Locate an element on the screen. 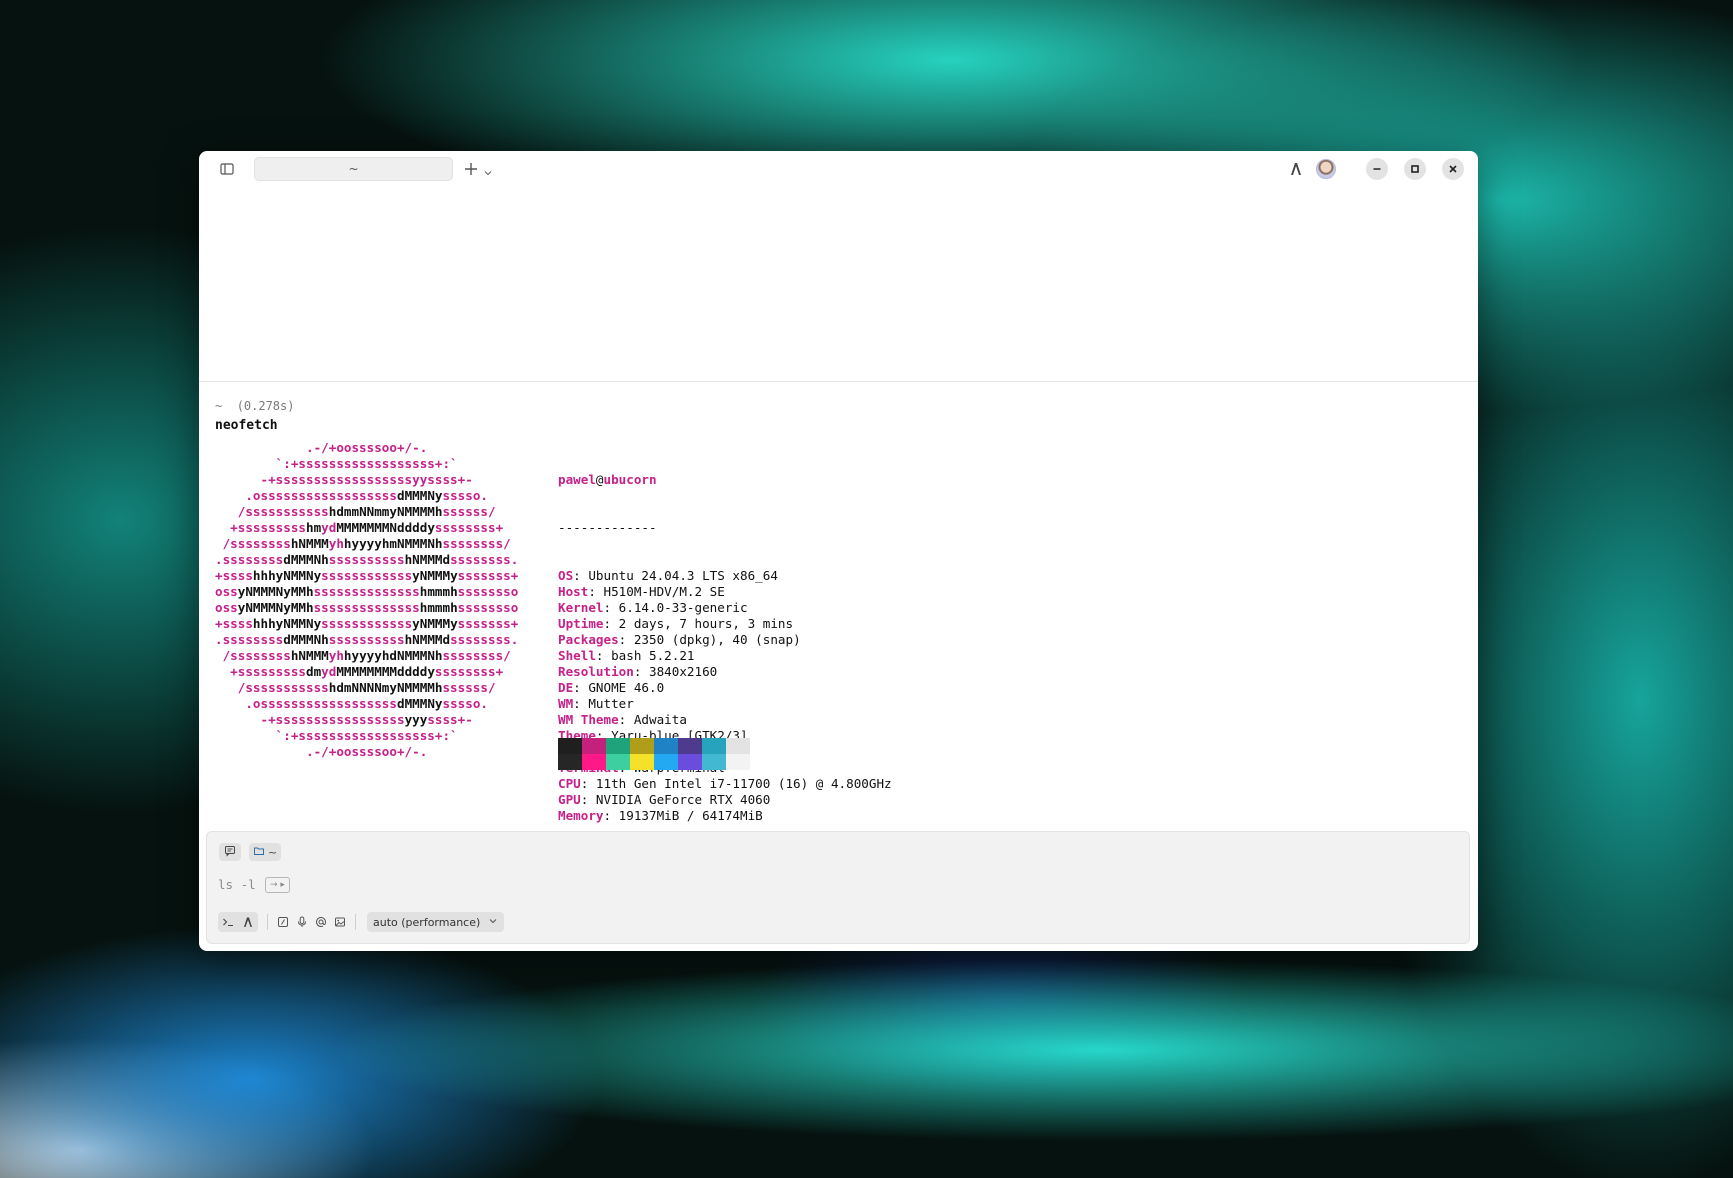 This screenshot has width=1733, height=1178. info-value: 19137MiB / 64174MiB is located at coordinates (690, 815).